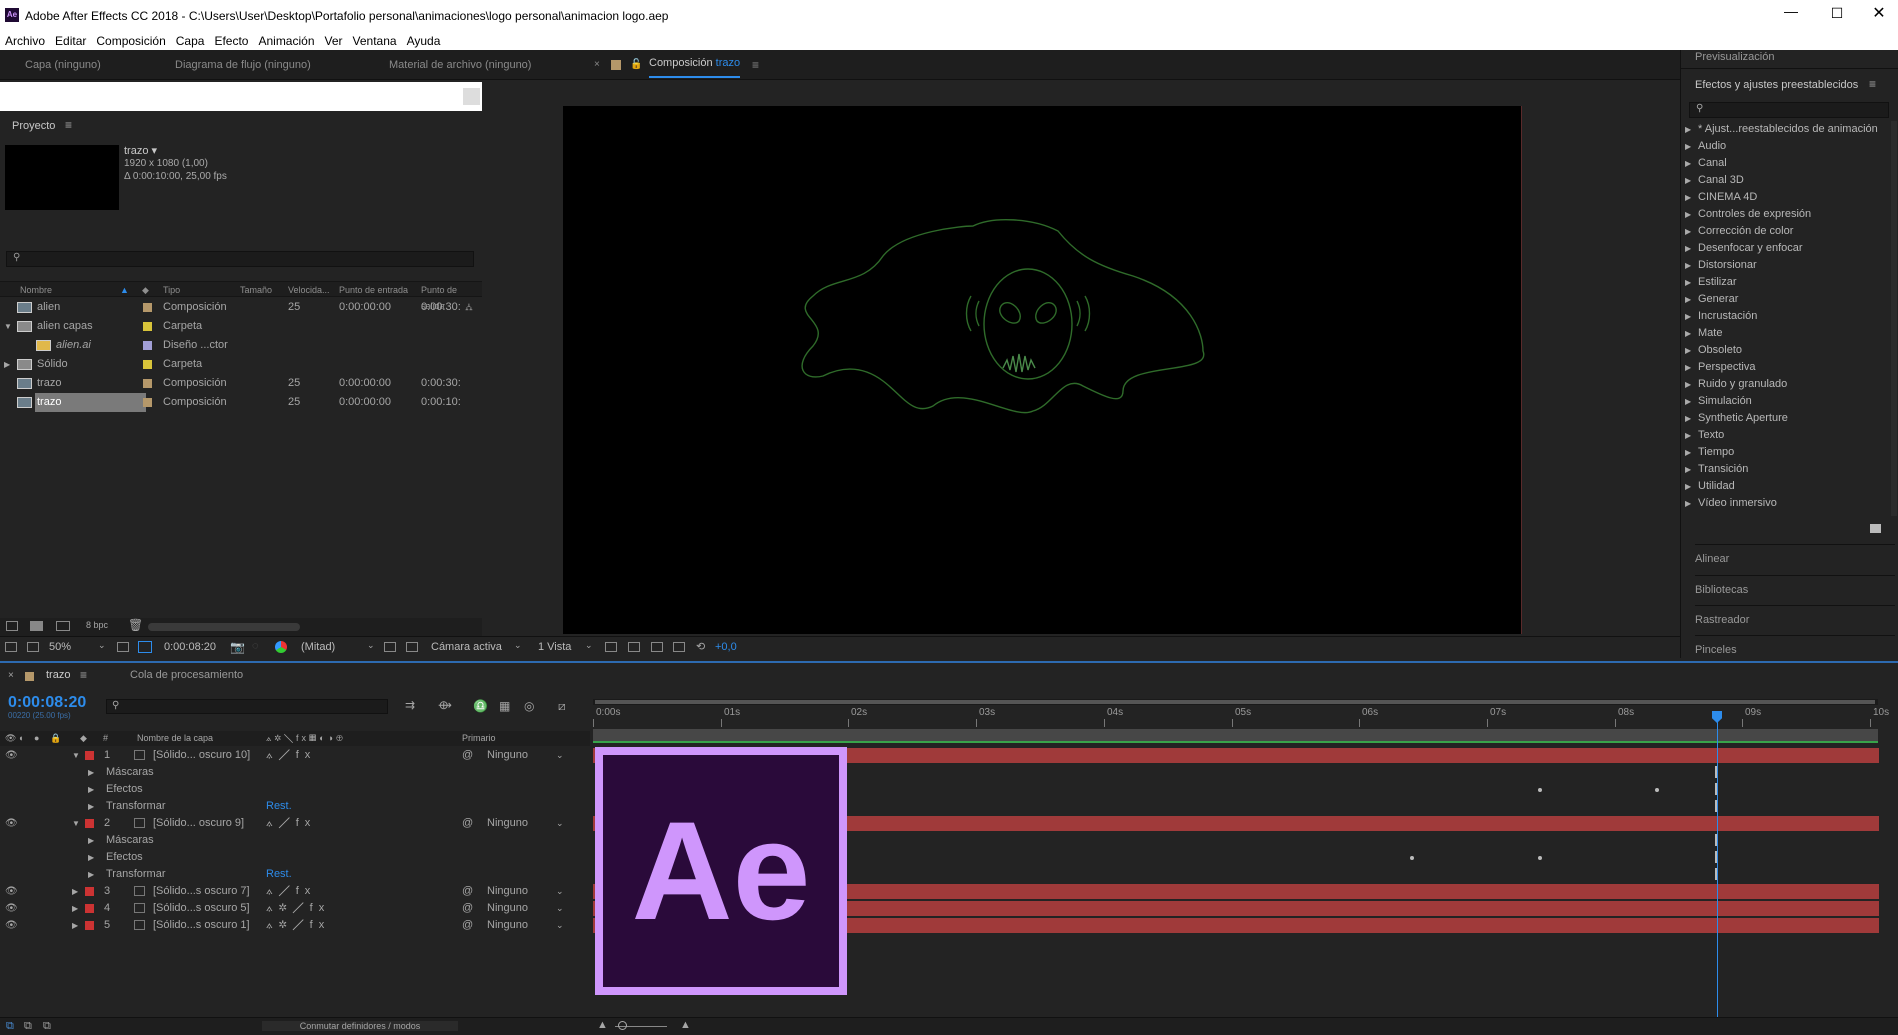  I want to click on effects-category: Incrustación, so click(1783, 316).